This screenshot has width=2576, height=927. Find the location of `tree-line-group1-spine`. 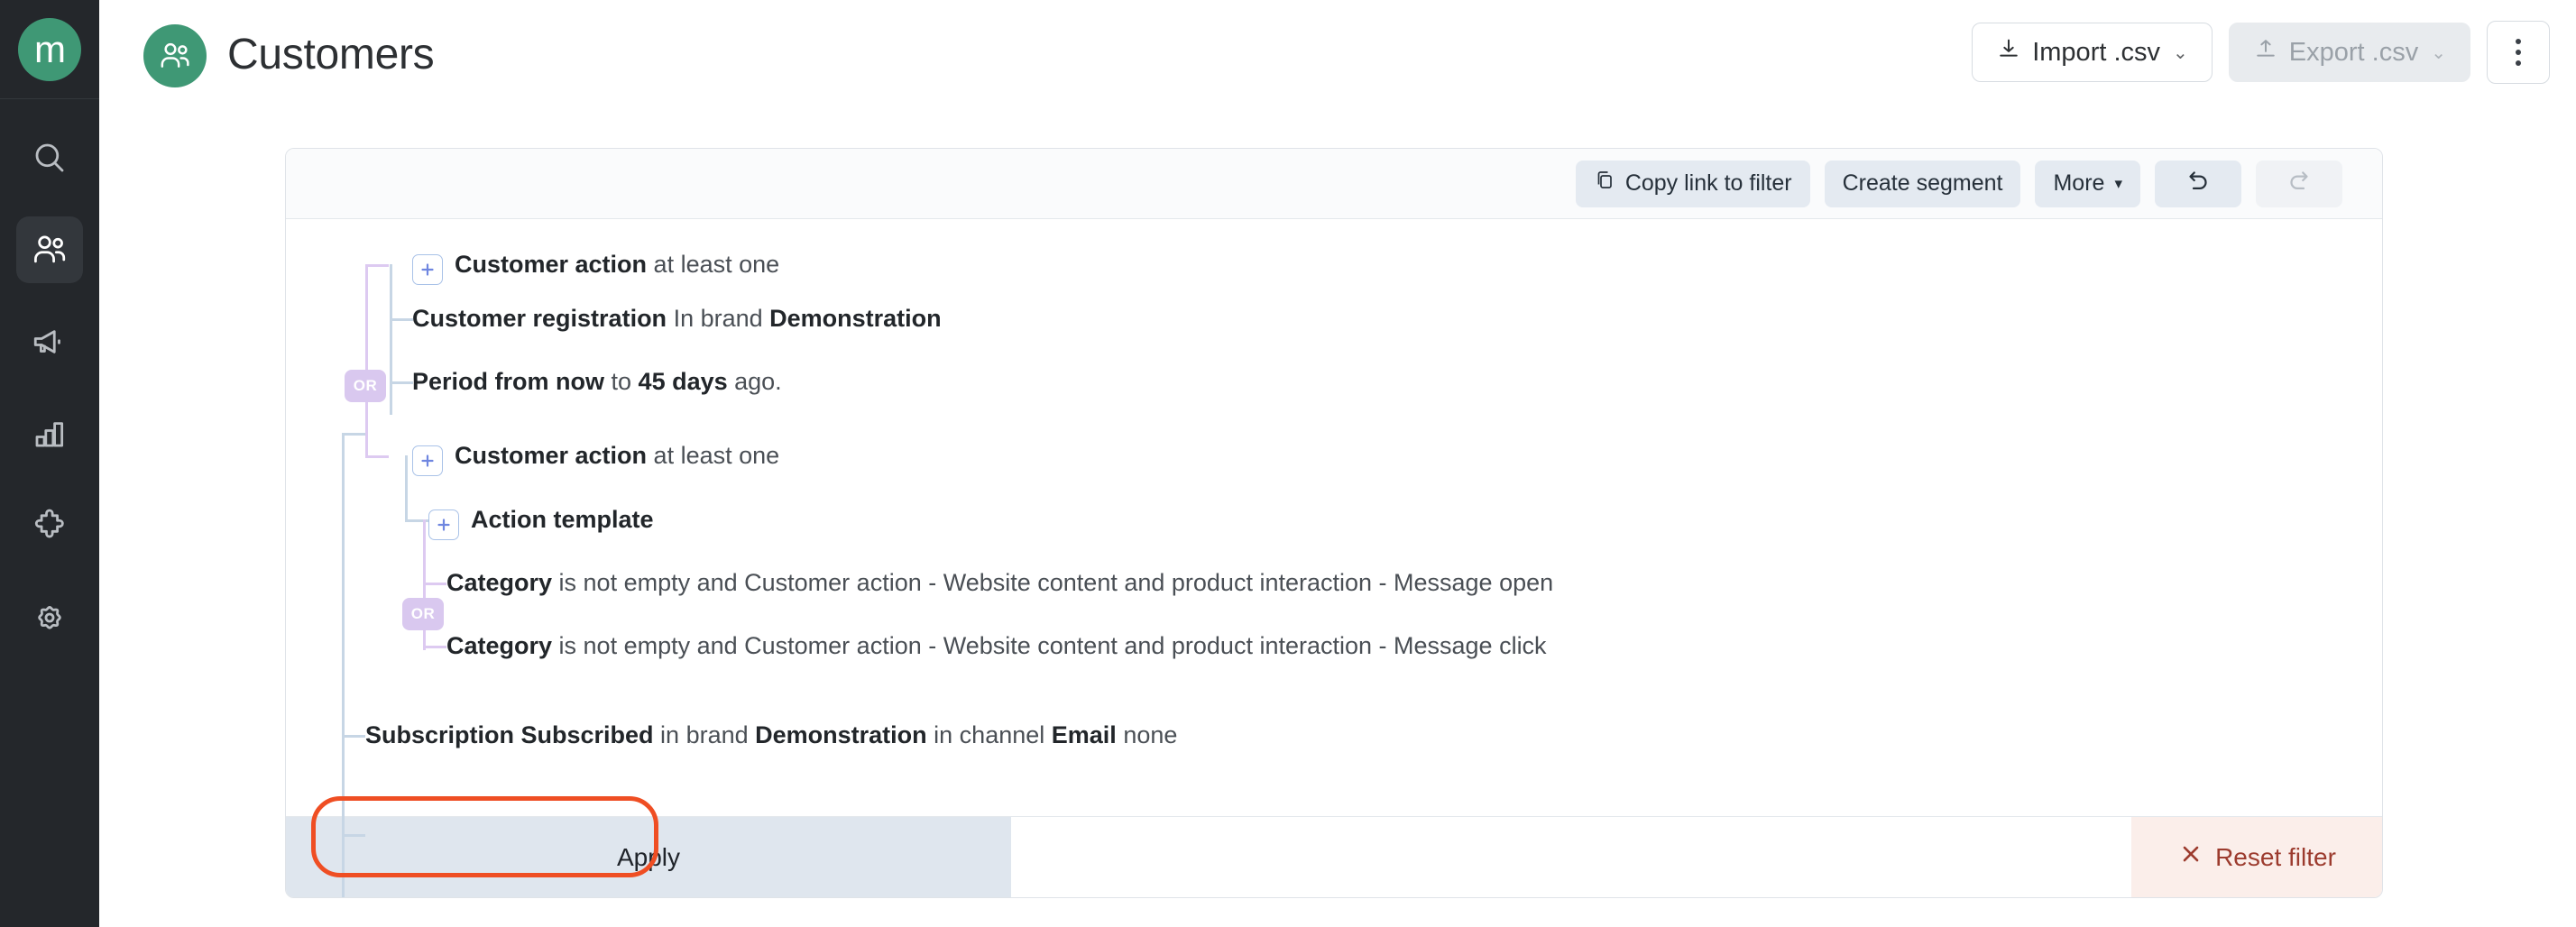

tree-line-group1-spine is located at coordinates (366, 361).